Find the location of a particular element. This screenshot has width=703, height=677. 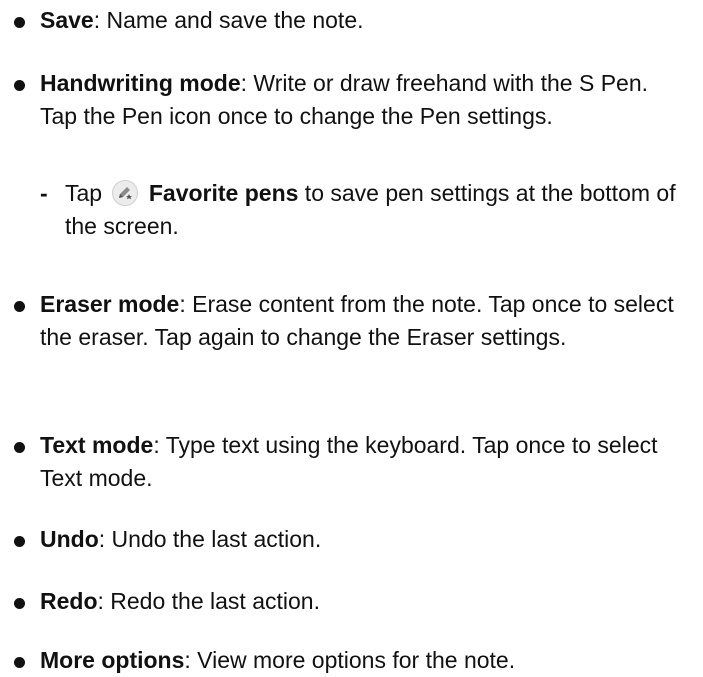

item-term: Eraser mode is located at coordinates (110, 304).